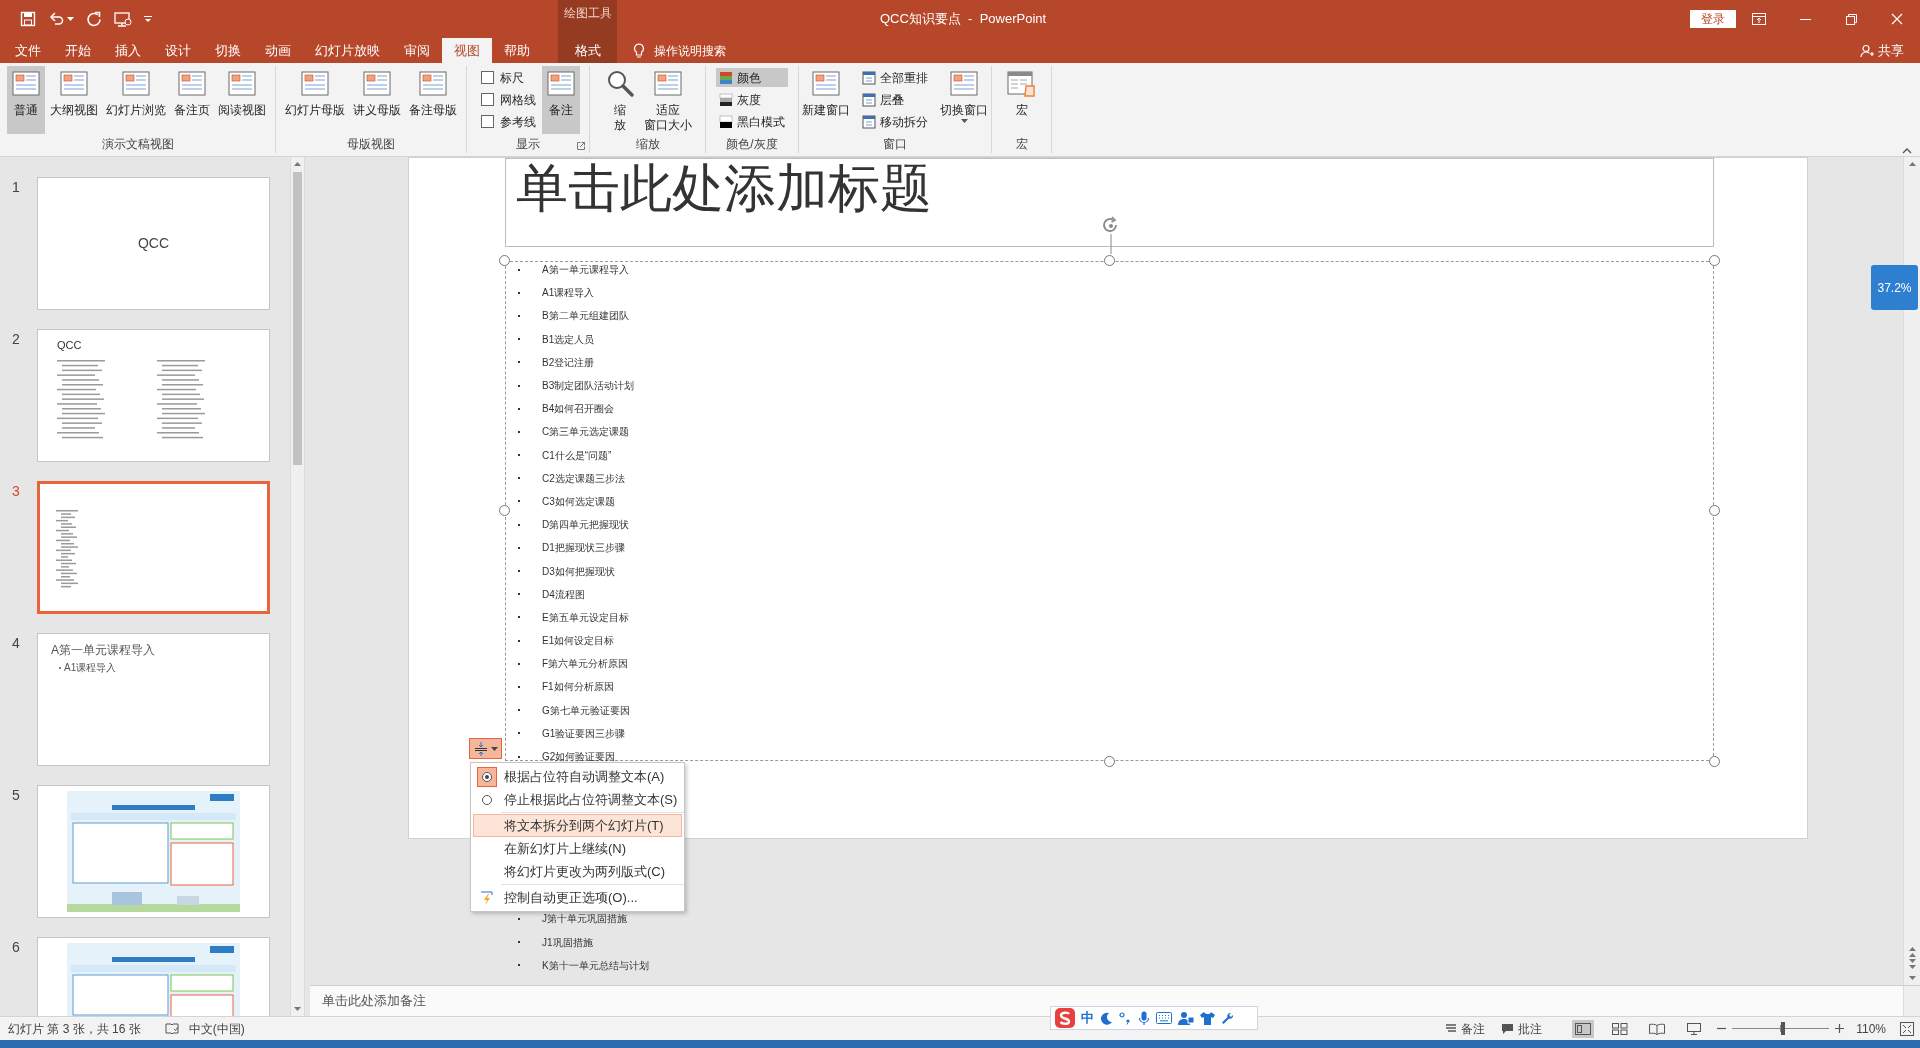  I want to click on menu-item: 将幻灯片更改为两列版式(C), so click(577, 871).